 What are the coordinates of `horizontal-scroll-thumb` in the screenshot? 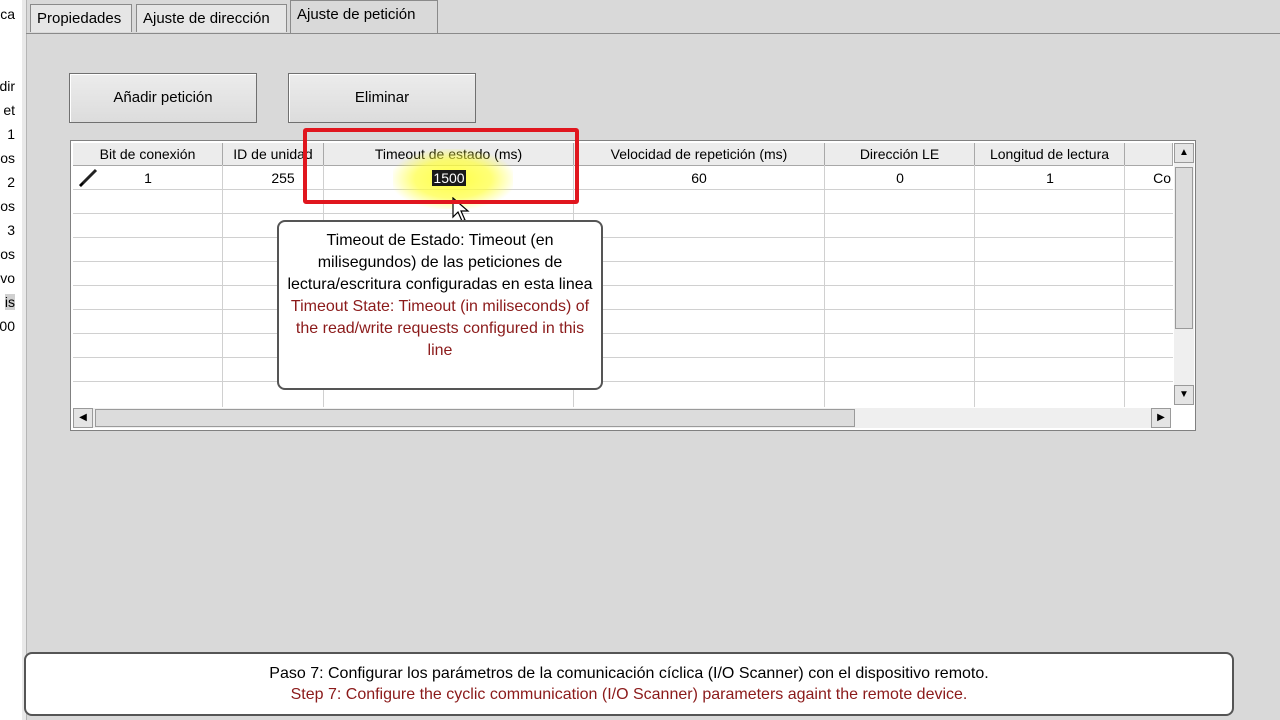 It's located at (475, 418).